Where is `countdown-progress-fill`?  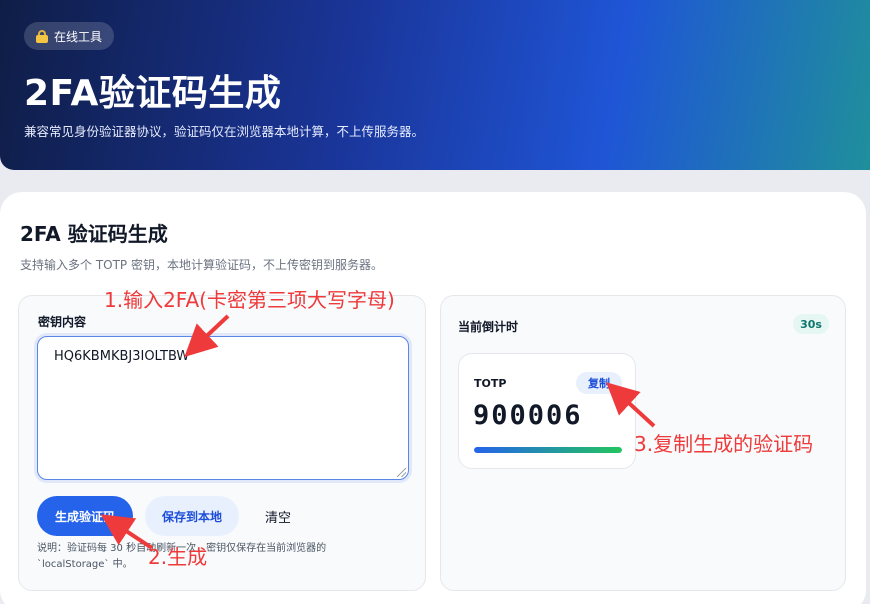
countdown-progress-fill is located at coordinates (548, 450).